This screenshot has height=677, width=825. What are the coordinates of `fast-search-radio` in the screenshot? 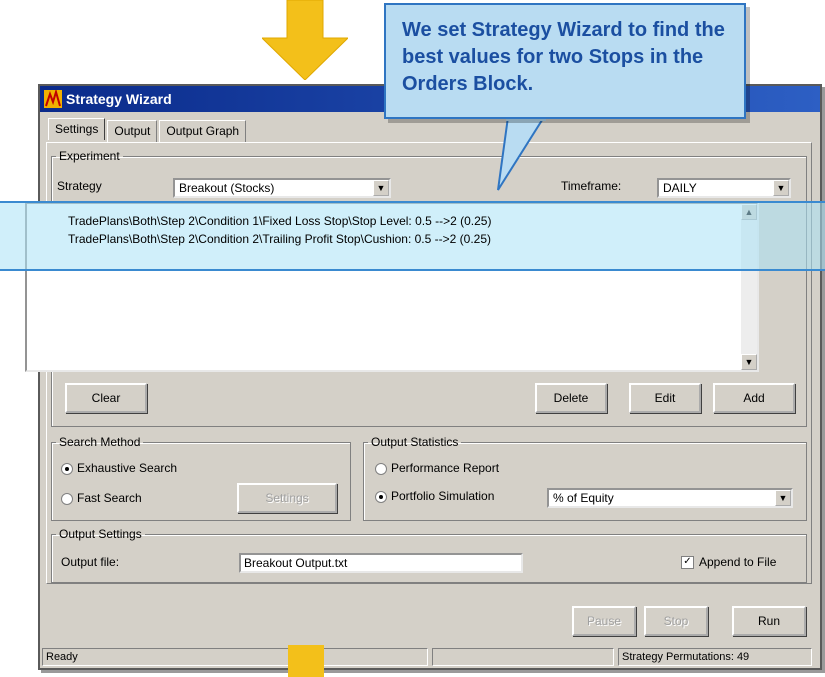 It's located at (67, 499).